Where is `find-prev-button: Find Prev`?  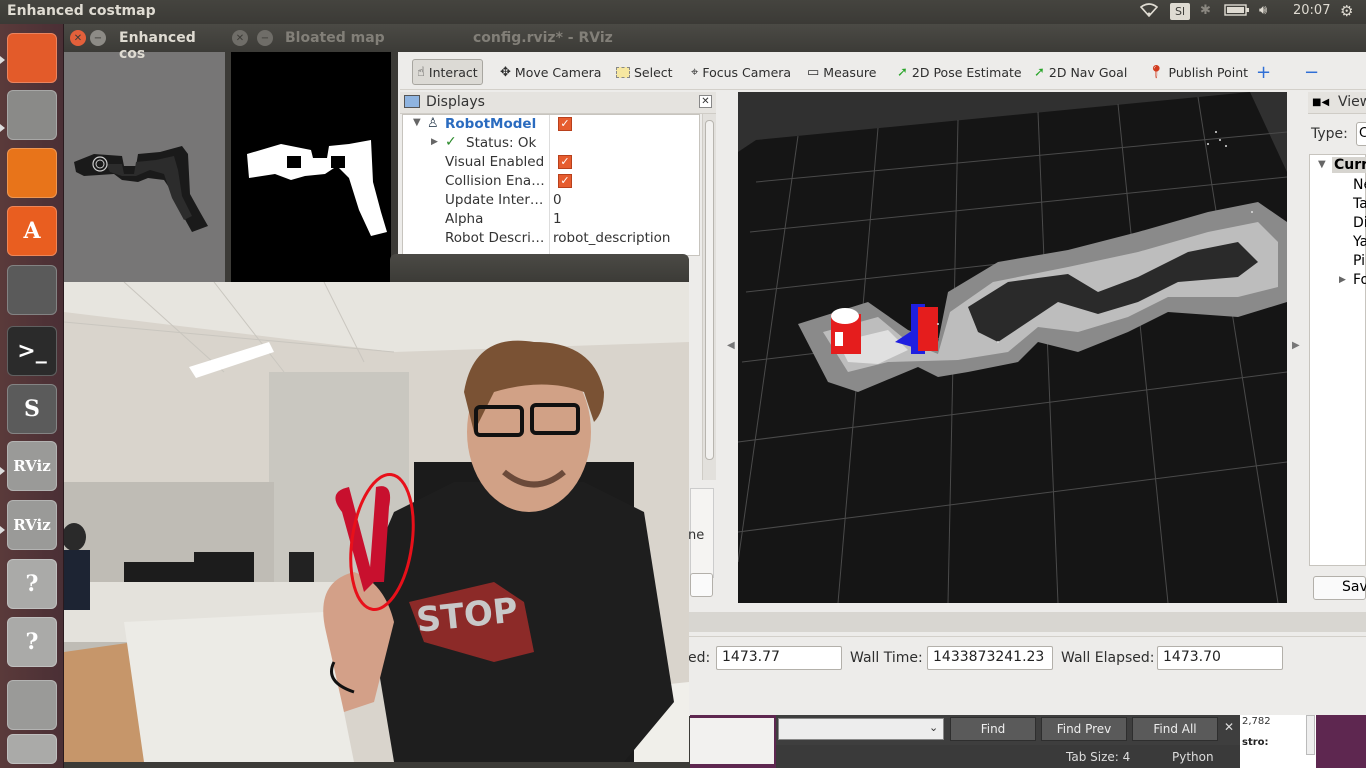
find-prev-button: Find Prev is located at coordinates (1084, 729).